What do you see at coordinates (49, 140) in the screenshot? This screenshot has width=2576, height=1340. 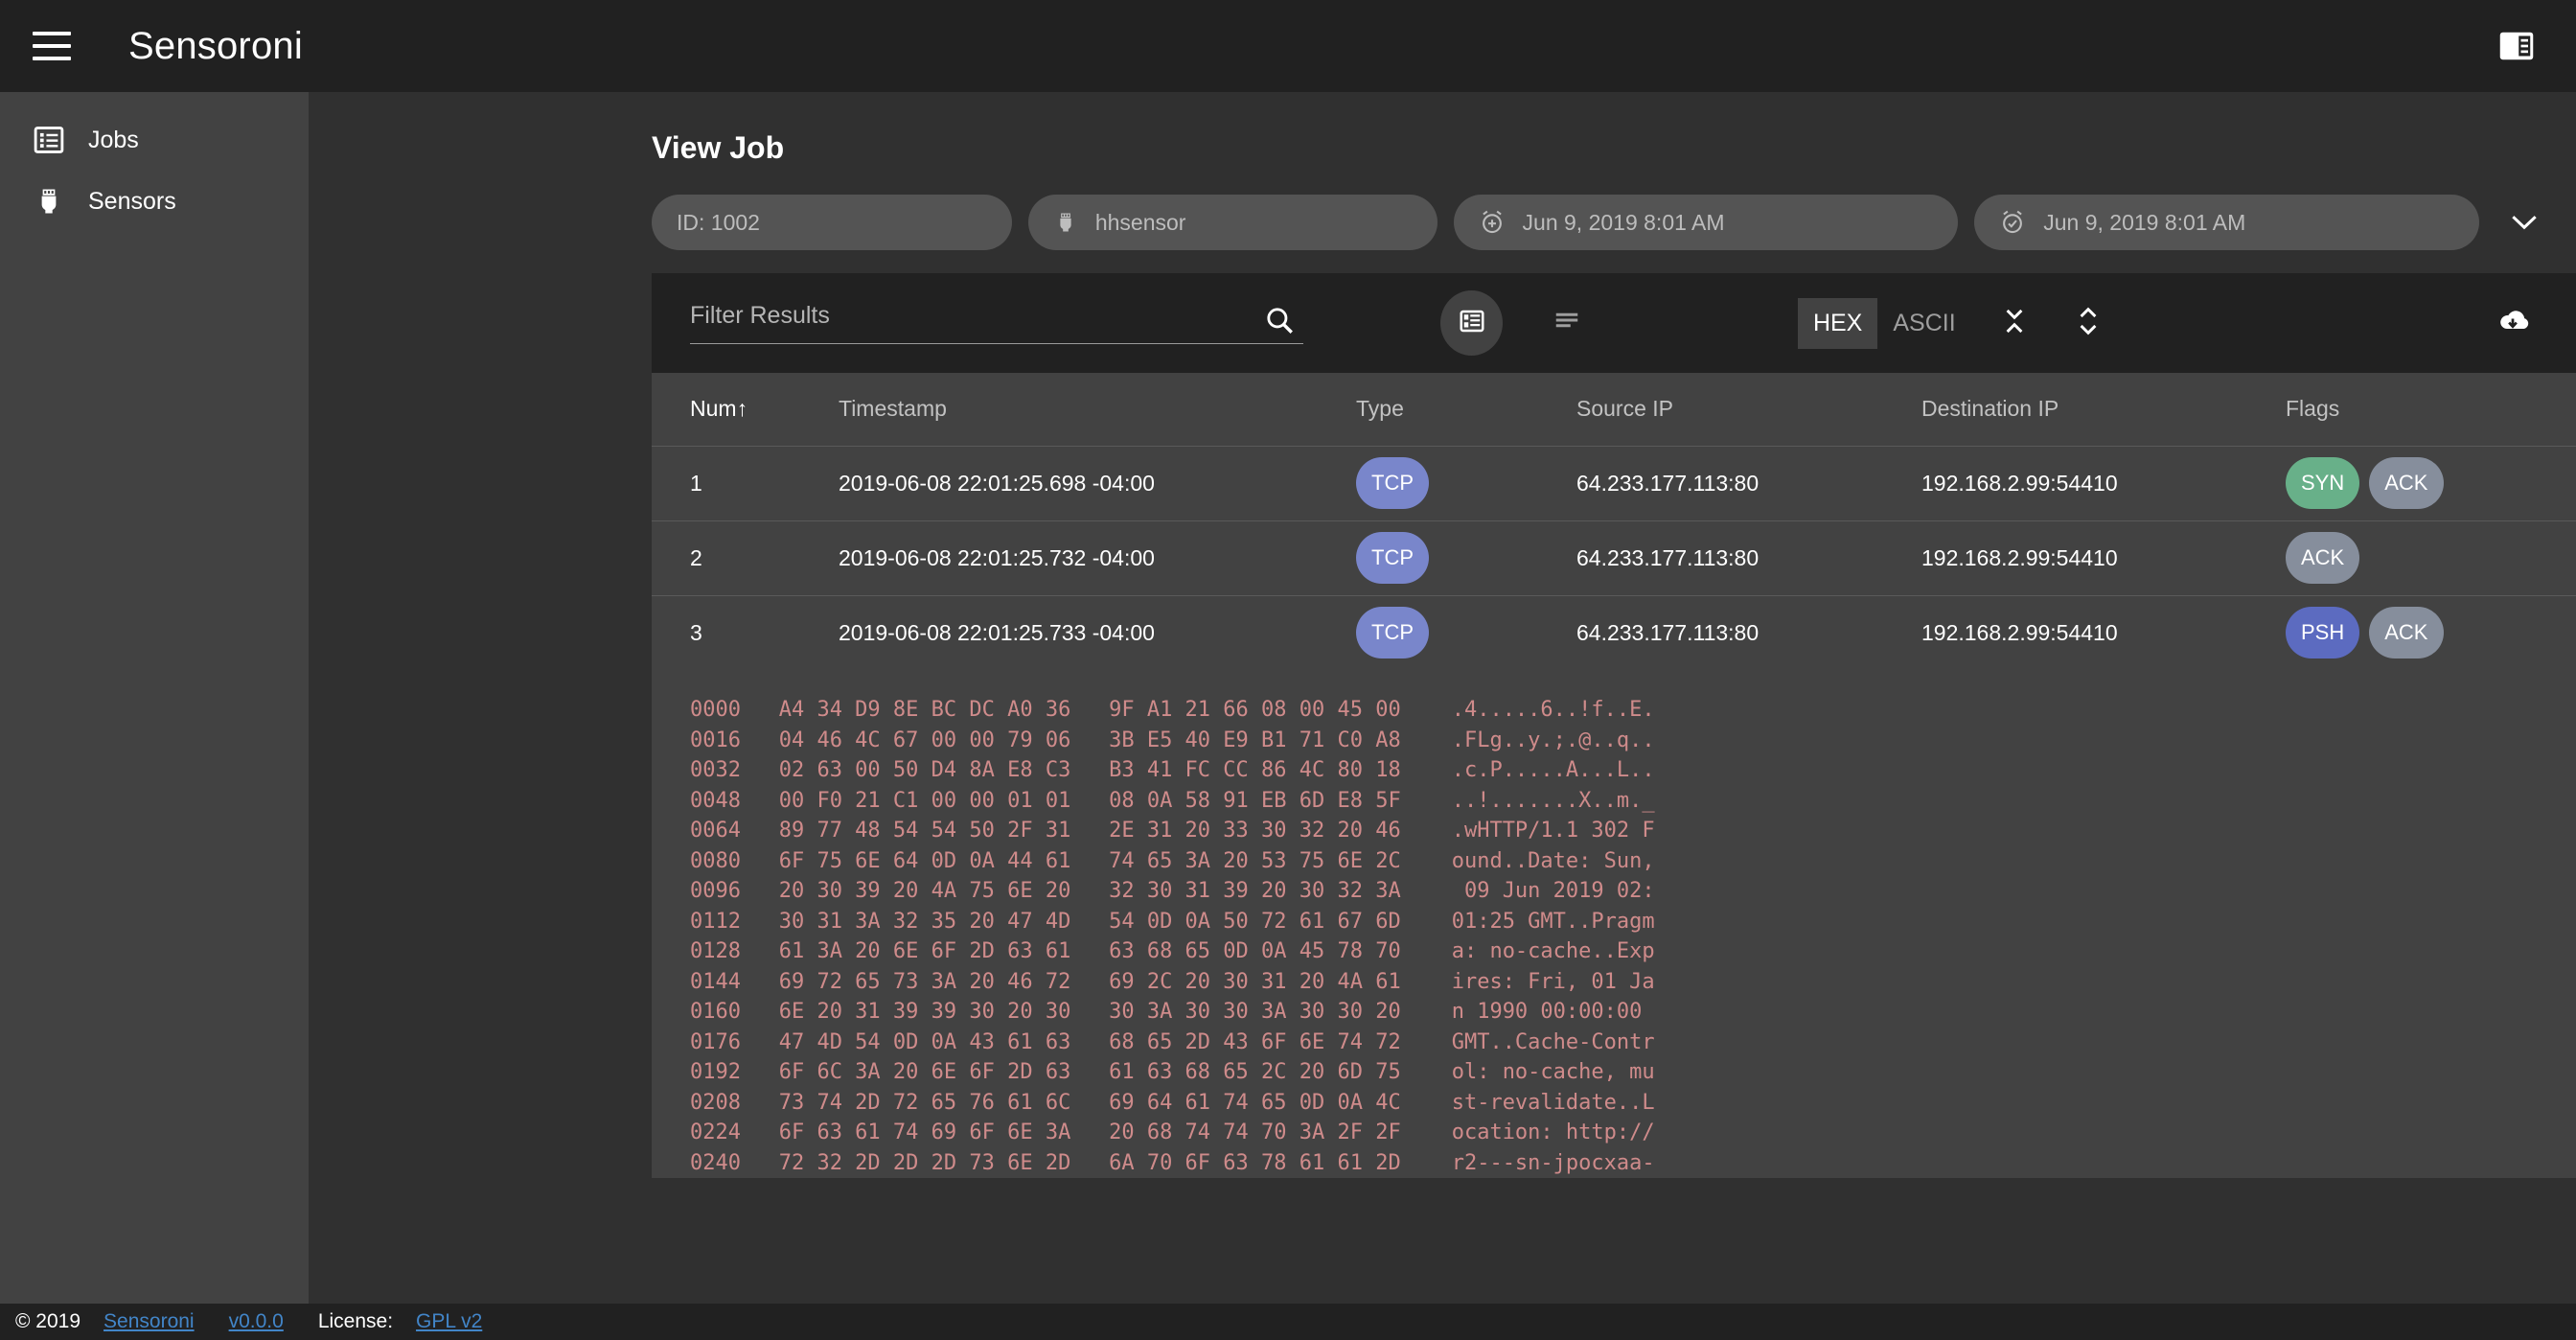 I see `list-alt-icon` at bounding box center [49, 140].